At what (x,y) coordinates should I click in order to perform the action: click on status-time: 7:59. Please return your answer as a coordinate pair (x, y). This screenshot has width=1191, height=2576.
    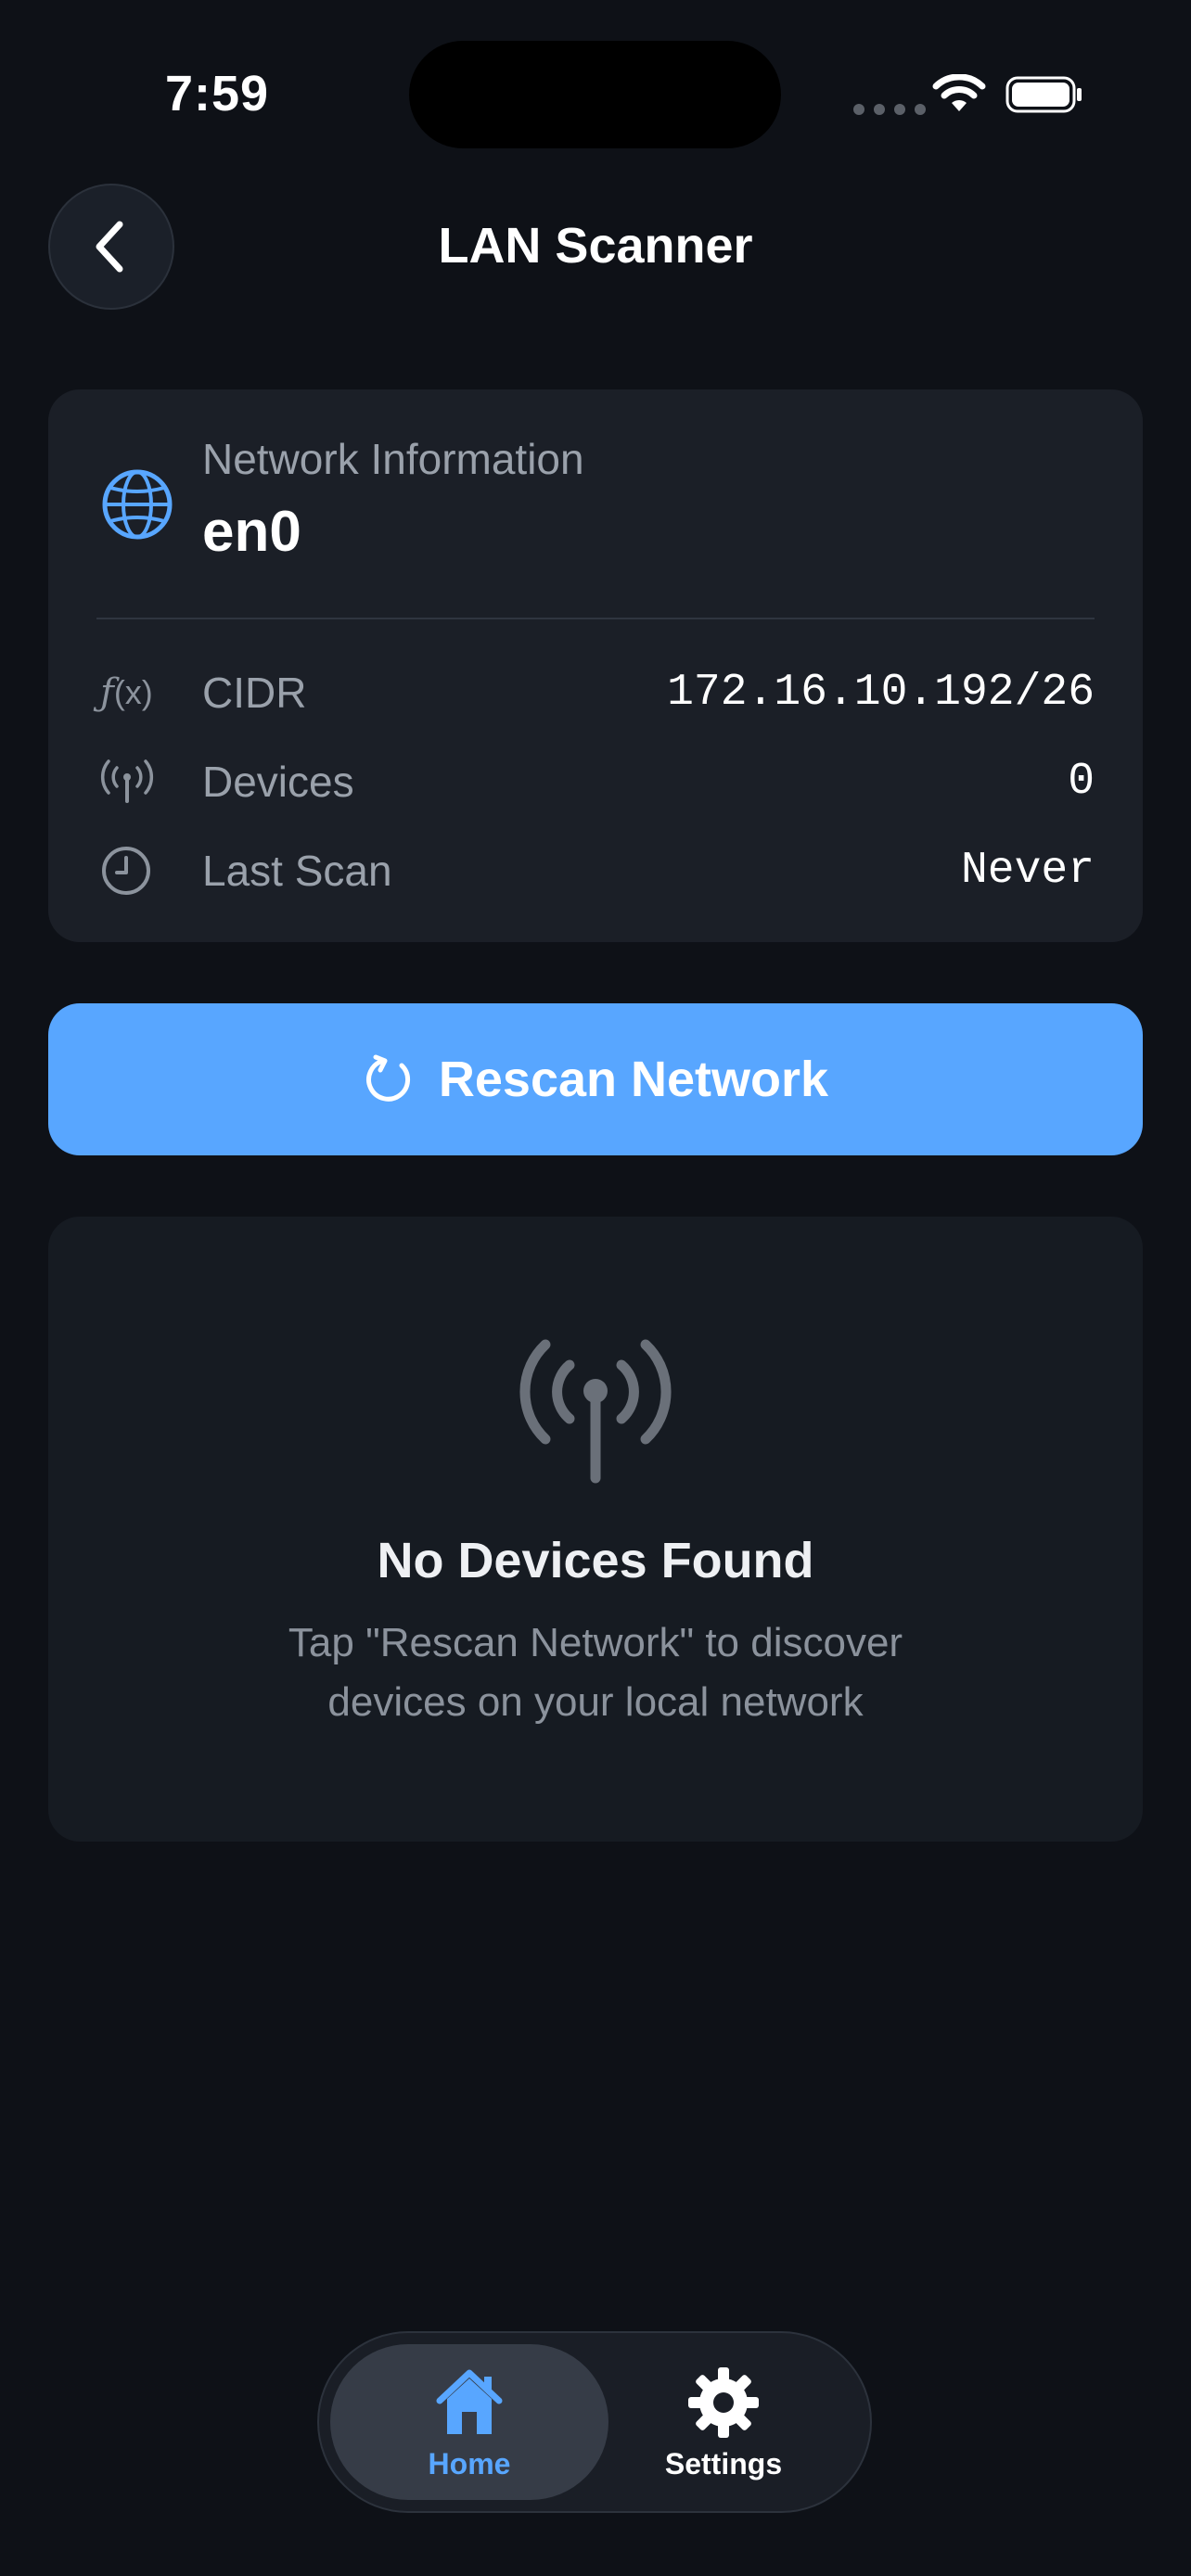
    Looking at the image, I should click on (217, 94).